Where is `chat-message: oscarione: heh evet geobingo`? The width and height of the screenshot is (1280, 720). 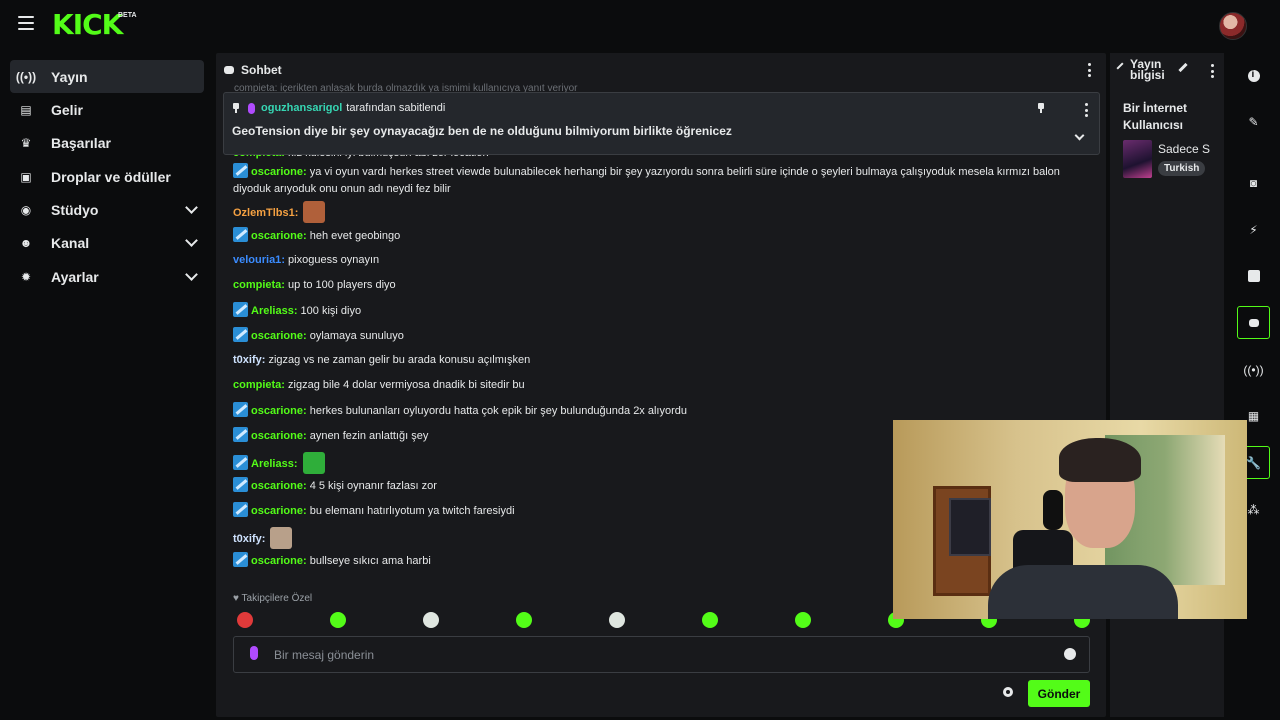
chat-message: oscarione: heh evet geobingo is located at coordinates (663, 236).